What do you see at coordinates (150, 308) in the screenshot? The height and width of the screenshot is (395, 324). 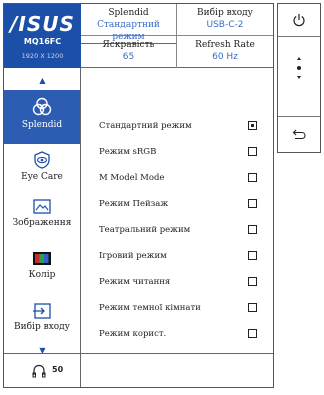 I see `mode-option-label: Режим темної кімнати` at bounding box center [150, 308].